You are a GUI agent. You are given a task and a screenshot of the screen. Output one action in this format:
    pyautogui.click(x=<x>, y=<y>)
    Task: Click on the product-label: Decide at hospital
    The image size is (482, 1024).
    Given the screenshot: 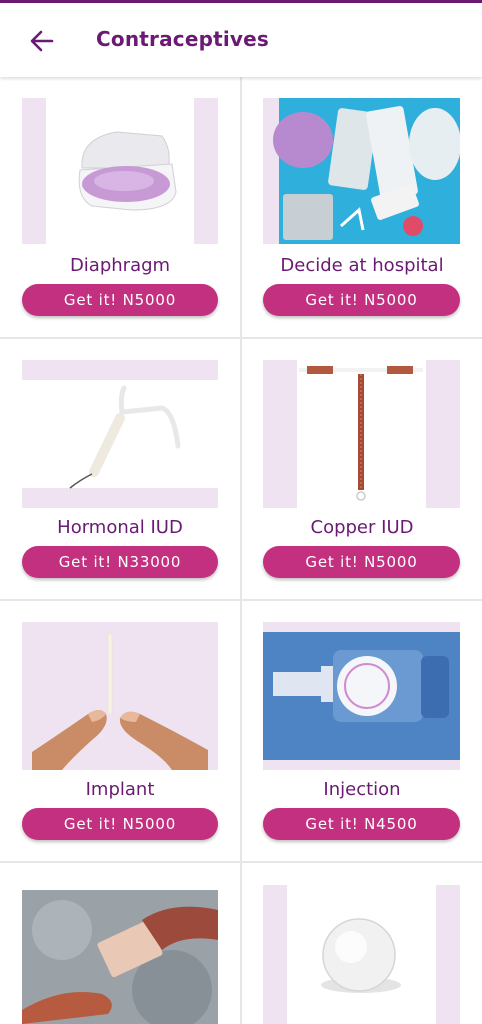 What is the action you would take?
    pyautogui.click(x=362, y=265)
    